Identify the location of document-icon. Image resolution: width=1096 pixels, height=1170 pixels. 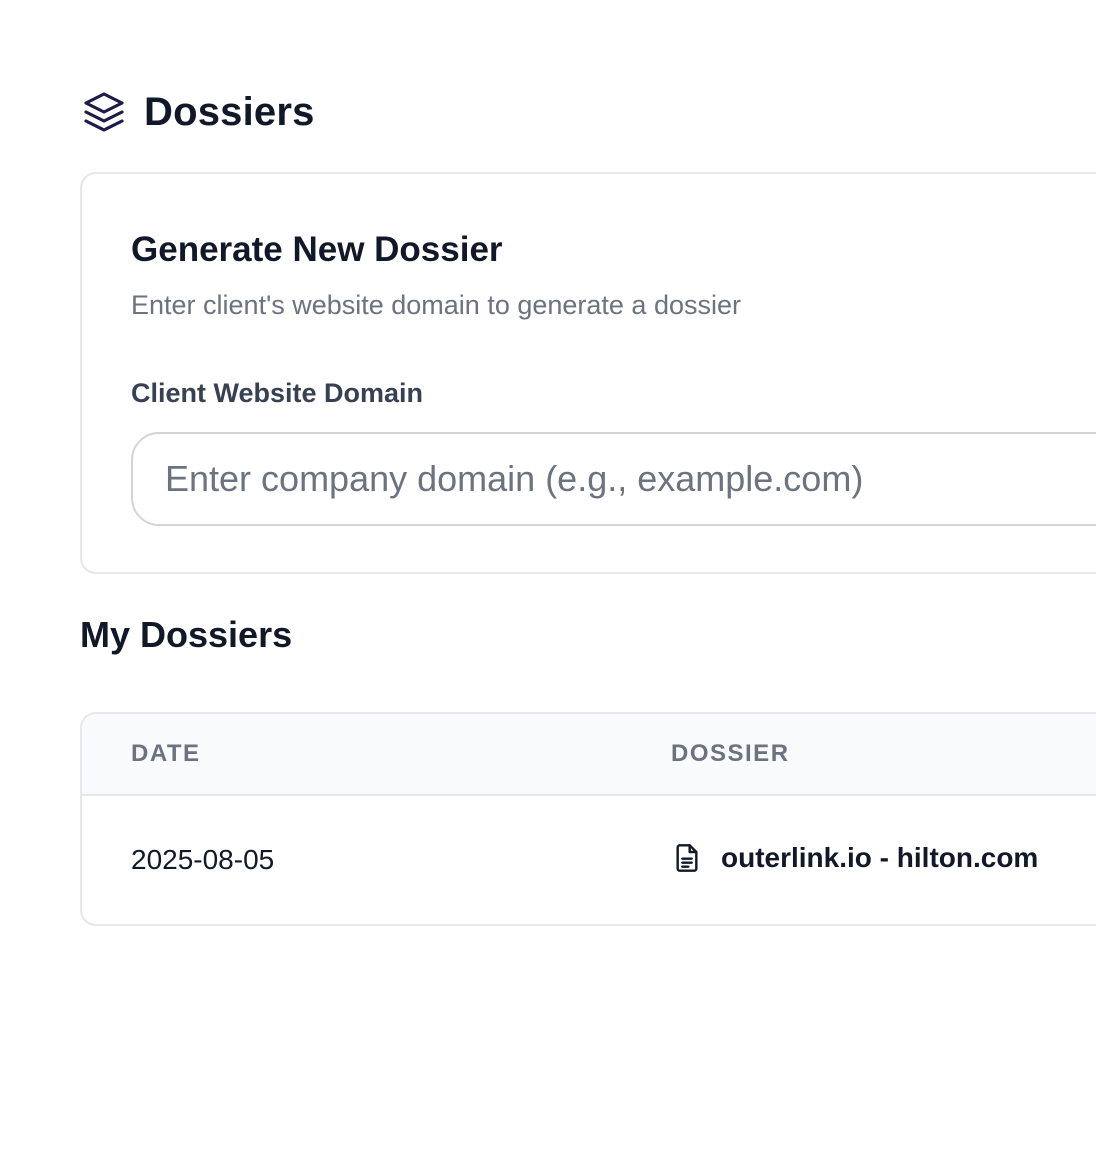
(687, 858).